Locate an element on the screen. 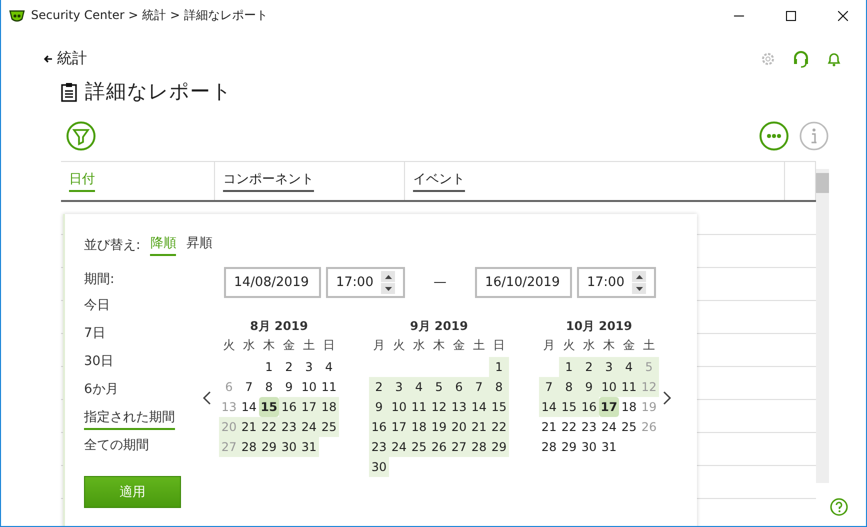 The image size is (867, 527). calendar-day: 19 is located at coordinates (439, 427).